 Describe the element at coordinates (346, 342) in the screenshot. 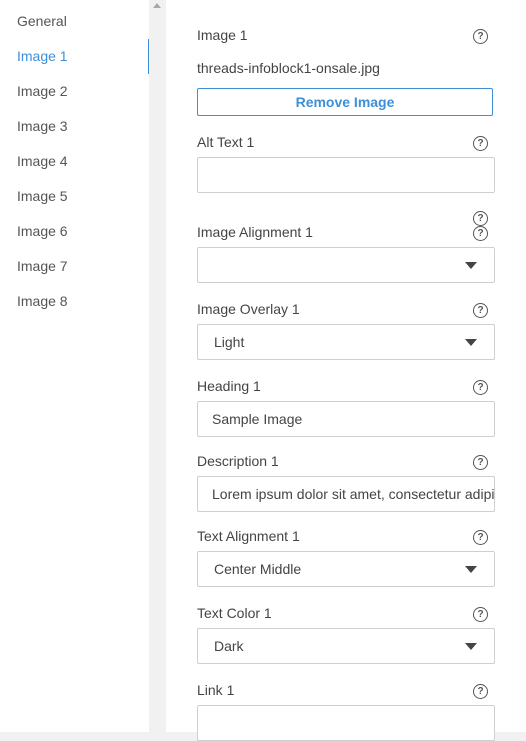

I see `image-overlay-select: Light` at that location.